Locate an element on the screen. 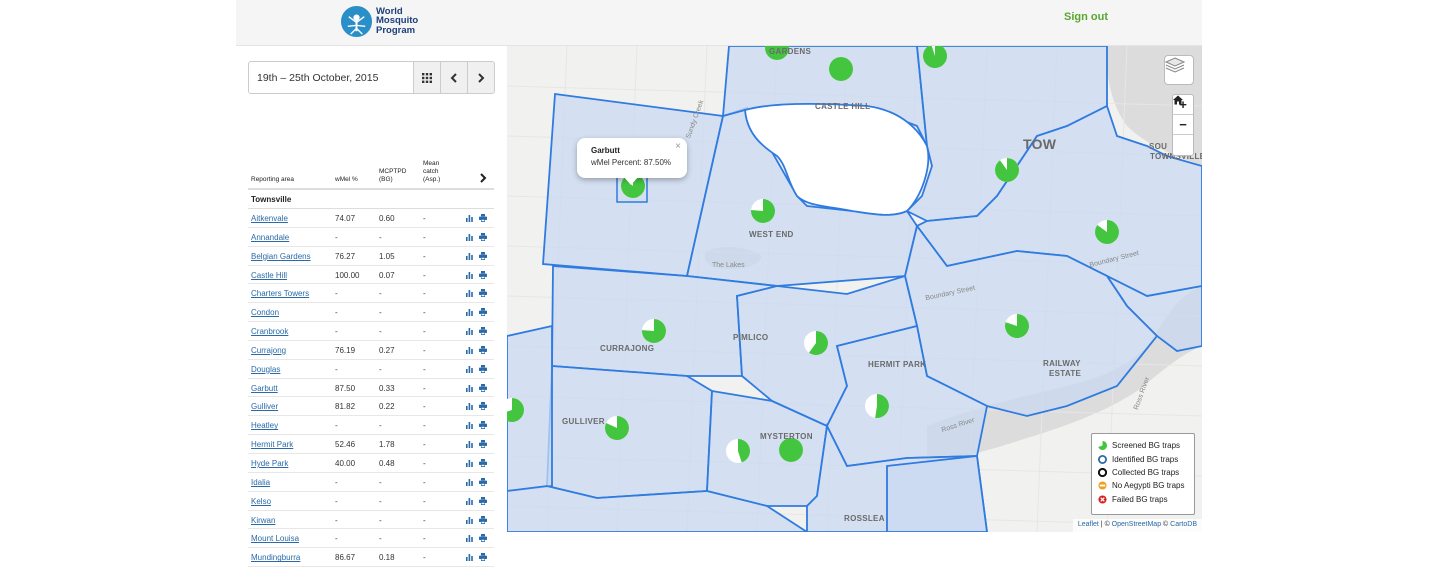  reporting-area-link: Annandale is located at coordinates (270, 237).